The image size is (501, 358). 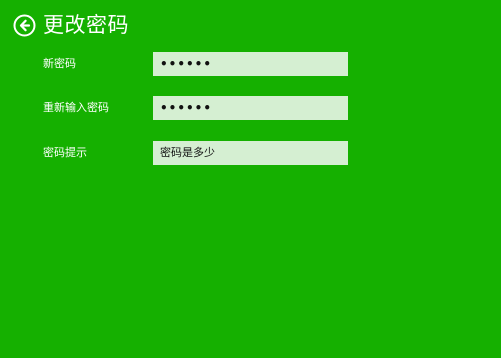 I want to click on password-hint-row: 密码提示 密码是多少, so click(x=195, y=153).